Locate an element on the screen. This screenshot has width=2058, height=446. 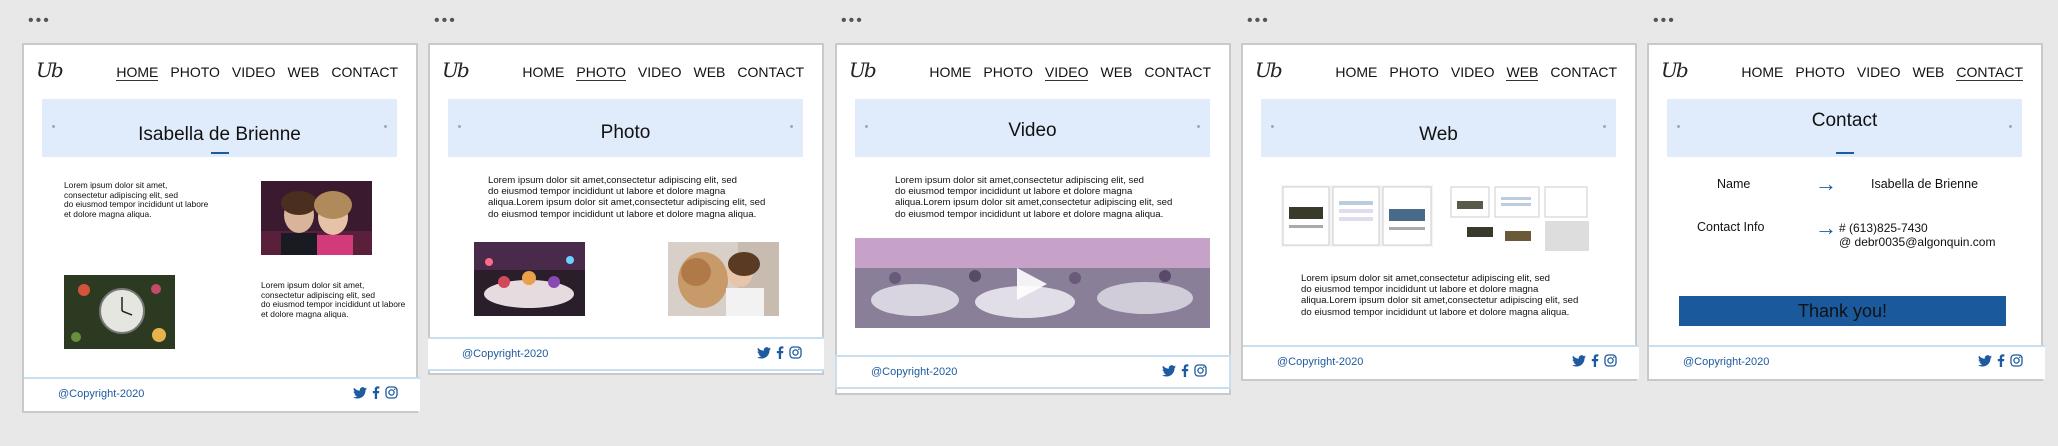
title-underline is located at coordinates (219, 153).